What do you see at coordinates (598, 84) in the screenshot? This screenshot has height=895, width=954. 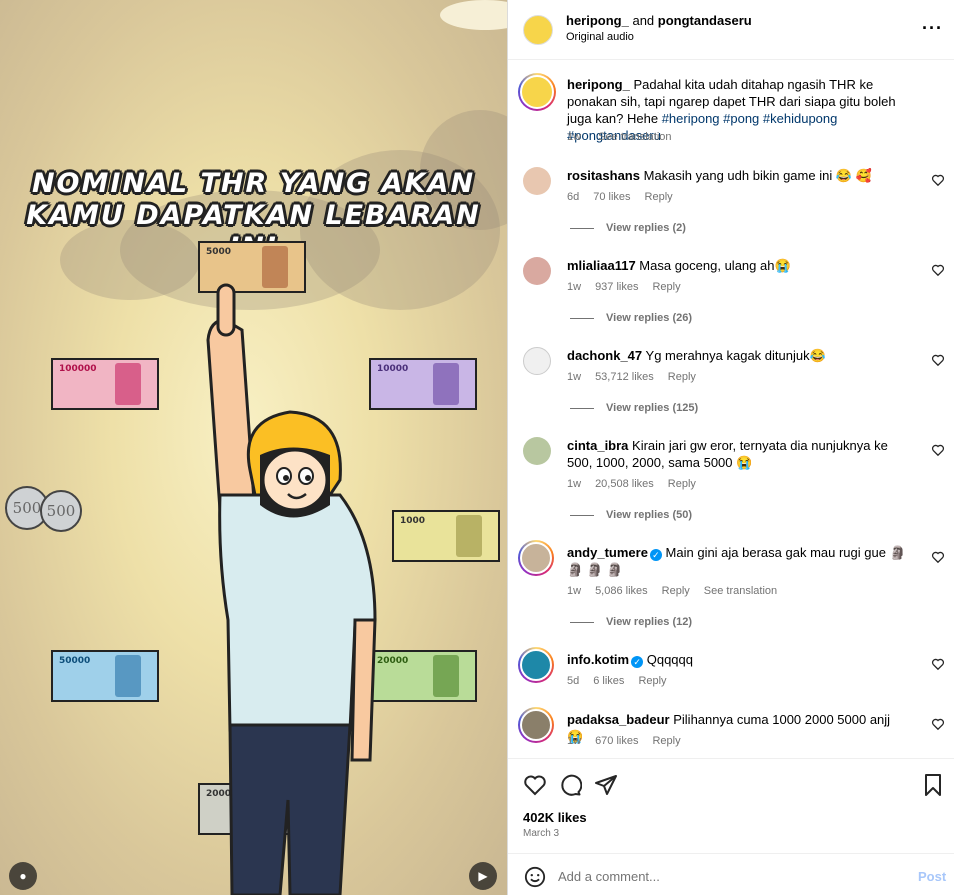 I see `caption-user: heripong_` at bounding box center [598, 84].